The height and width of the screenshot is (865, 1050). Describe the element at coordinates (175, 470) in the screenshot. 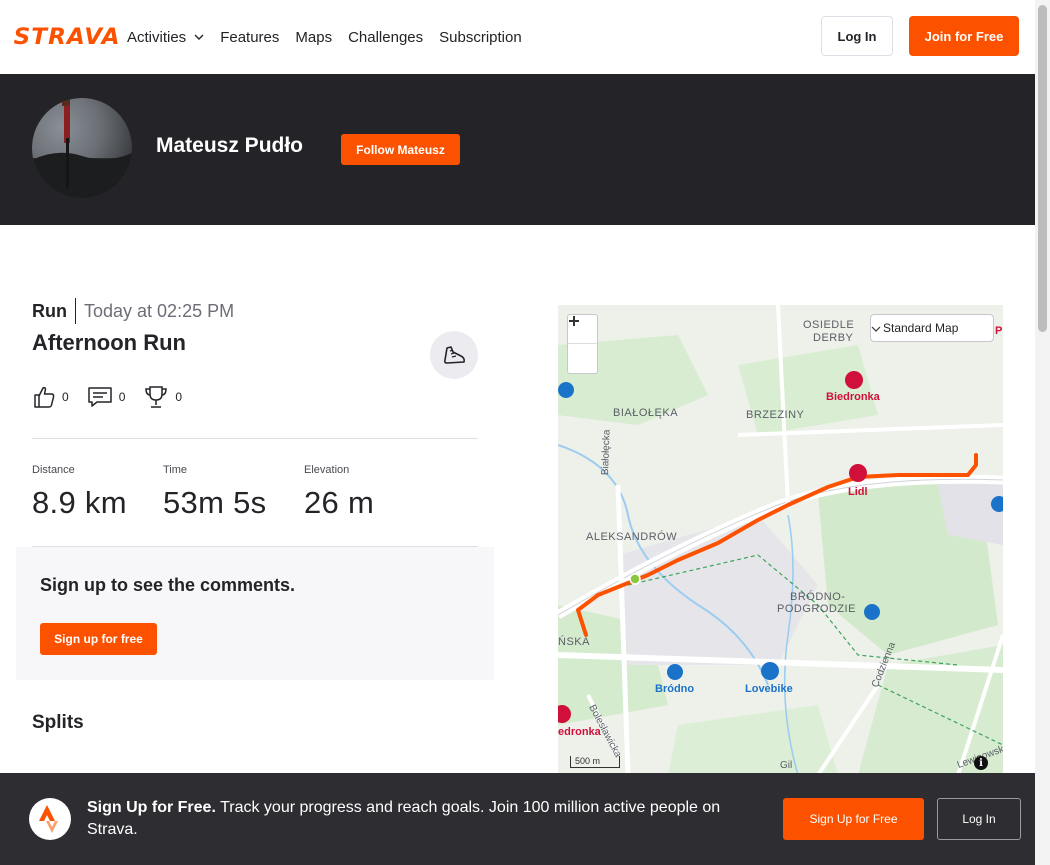

I see `stat-label: Time` at that location.